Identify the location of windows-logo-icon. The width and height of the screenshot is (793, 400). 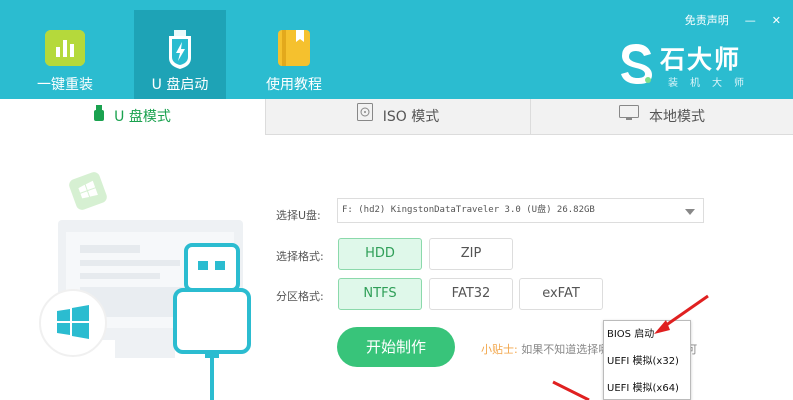
(73, 323).